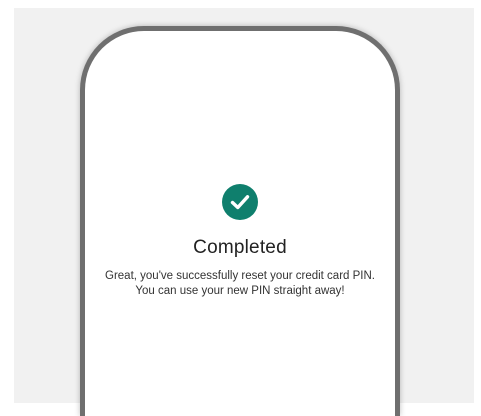  What do you see at coordinates (240, 247) in the screenshot?
I see `status-title: Completed` at bounding box center [240, 247].